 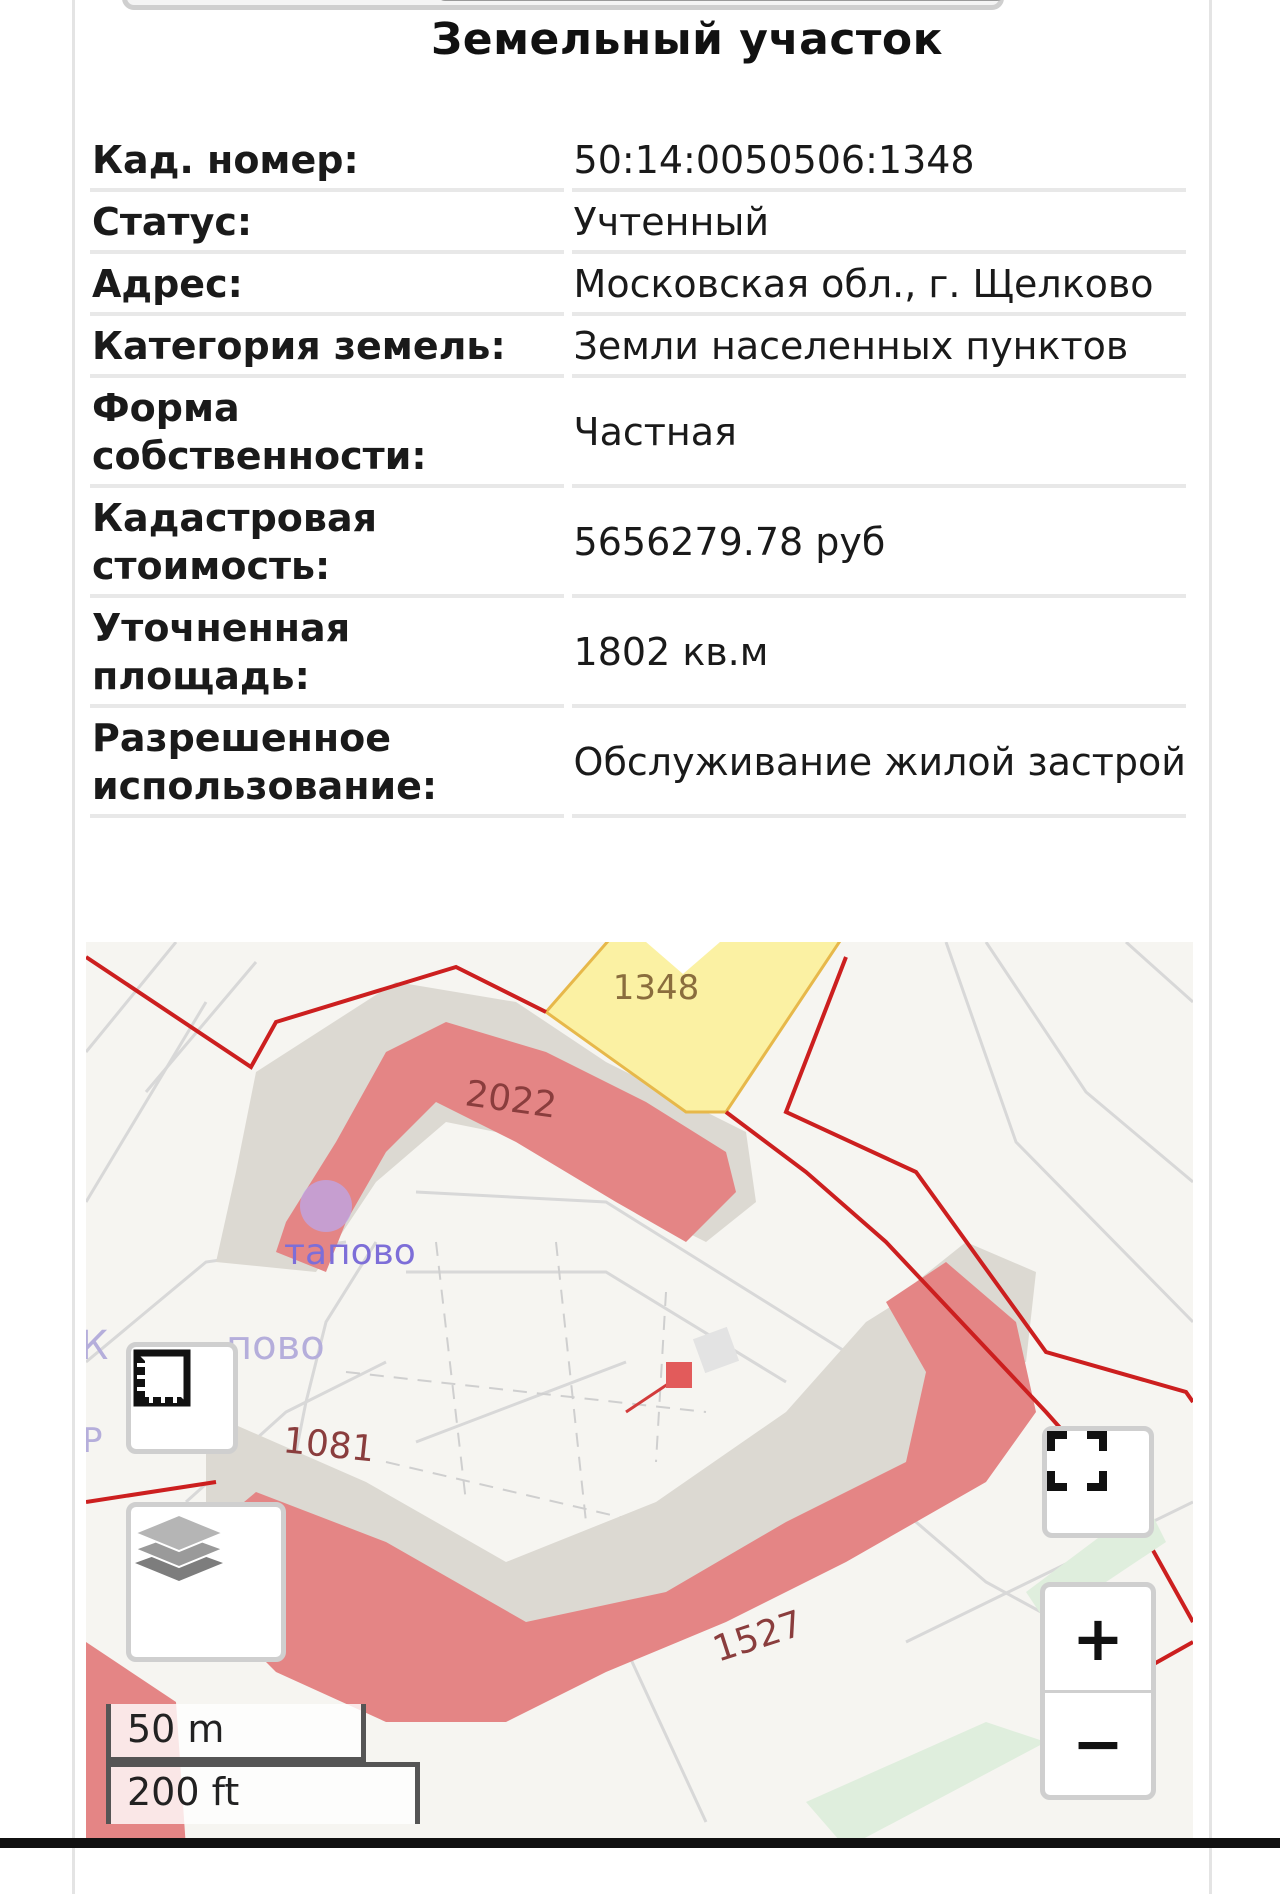 I want to click on property-key-text: Разрешенное использование, so click(x=257, y=762).